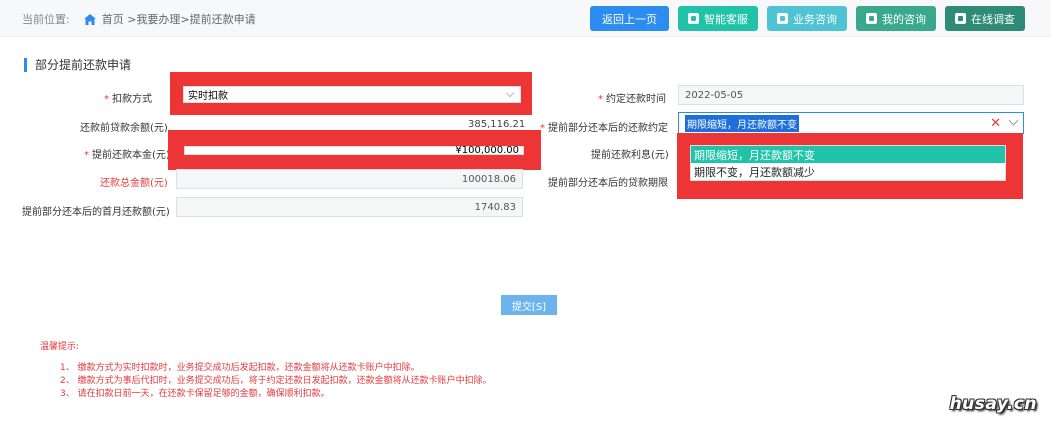 The image size is (1051, 422). What do you see at coordinates (60, 347) in the screenshot?
I see `tips-title: 温馨提示:` at bounding box center [60, 347].